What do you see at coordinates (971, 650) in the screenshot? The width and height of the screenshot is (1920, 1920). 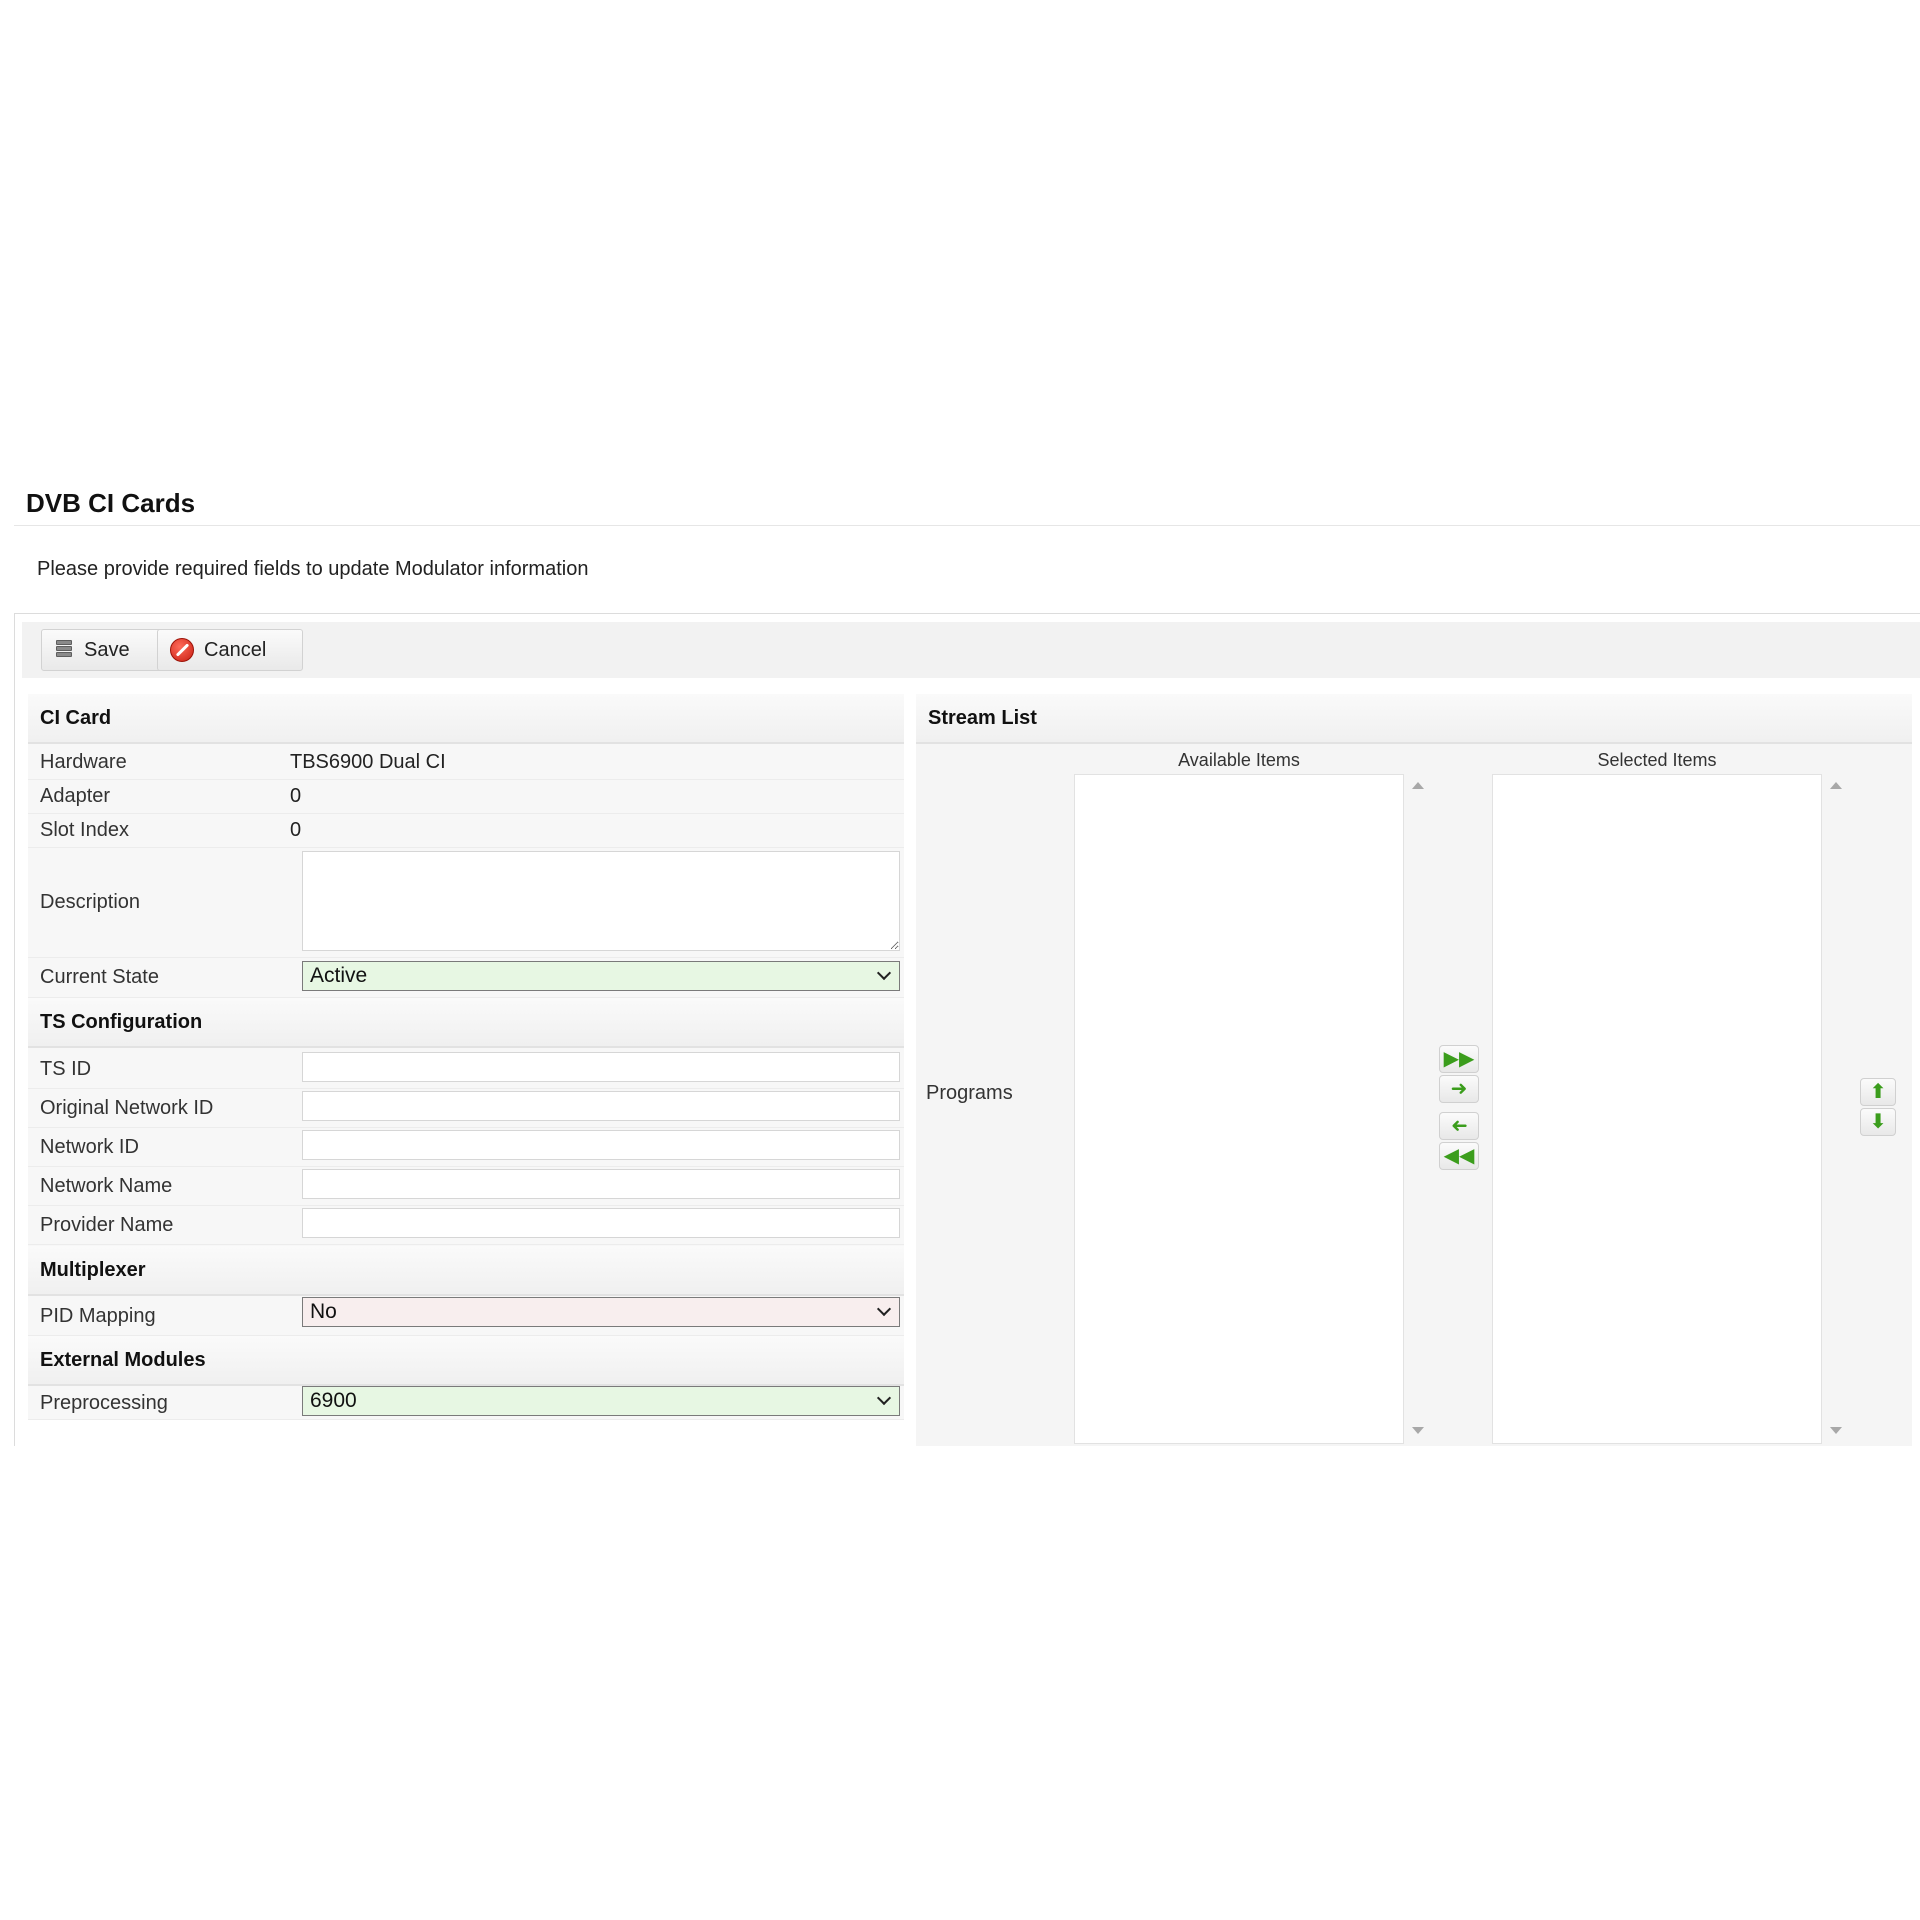 I see `toolbar: Save Cancel` at bounding box center [971, 650].